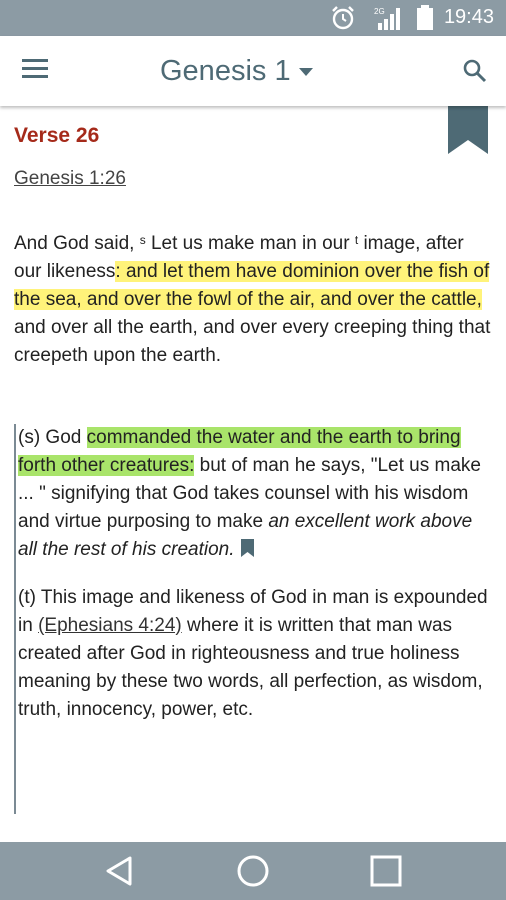 The image size is (506, 900). I want to click on status-bar: 2G 19:43, so click(253, 18).